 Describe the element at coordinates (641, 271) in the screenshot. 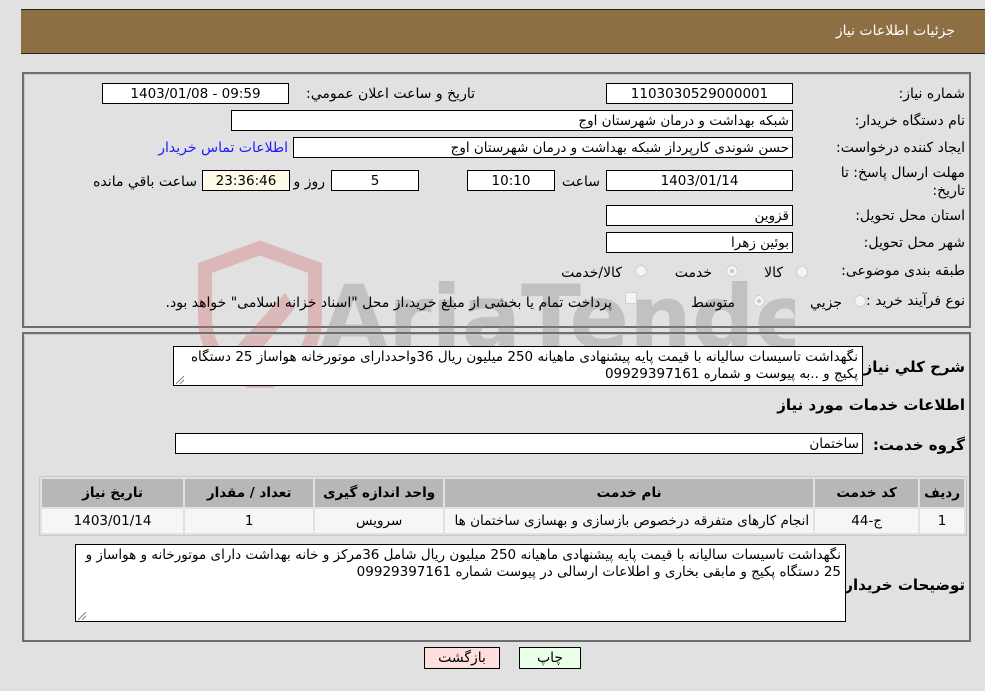

I see `category-radio-goods-service` at that location.